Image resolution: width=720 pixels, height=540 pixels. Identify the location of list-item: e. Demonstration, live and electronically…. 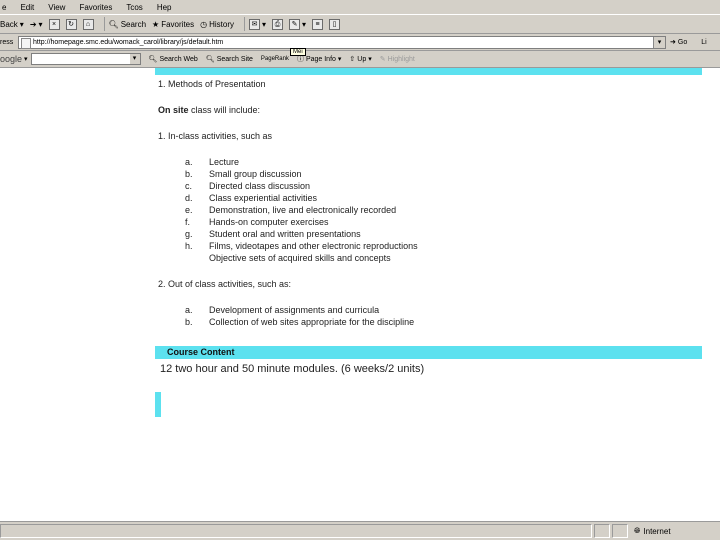
(291, 210).